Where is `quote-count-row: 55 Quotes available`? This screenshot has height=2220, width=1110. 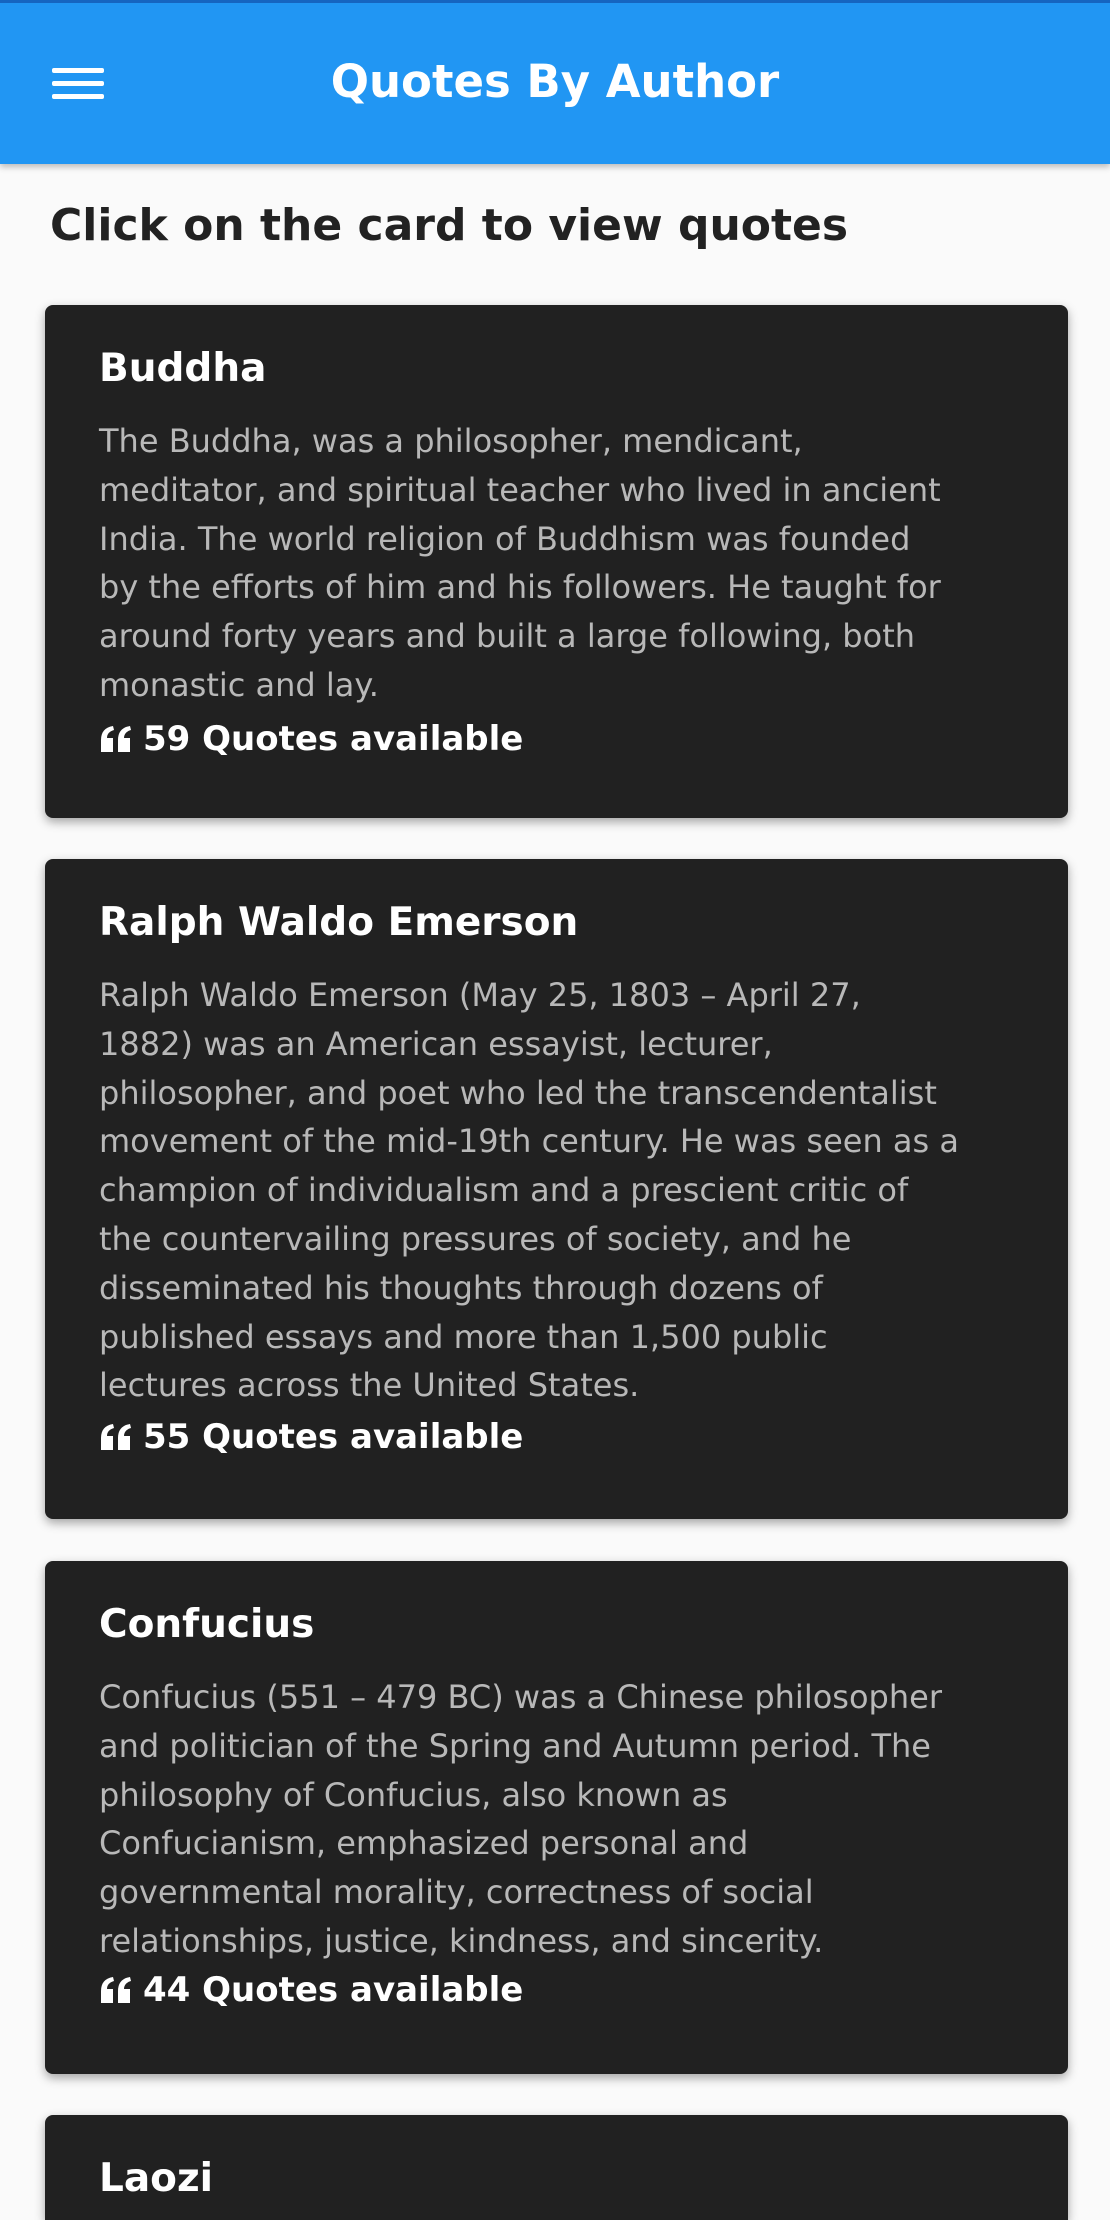
quote-count-row: 55 Quotes available is located at coordinates (311, 1437).